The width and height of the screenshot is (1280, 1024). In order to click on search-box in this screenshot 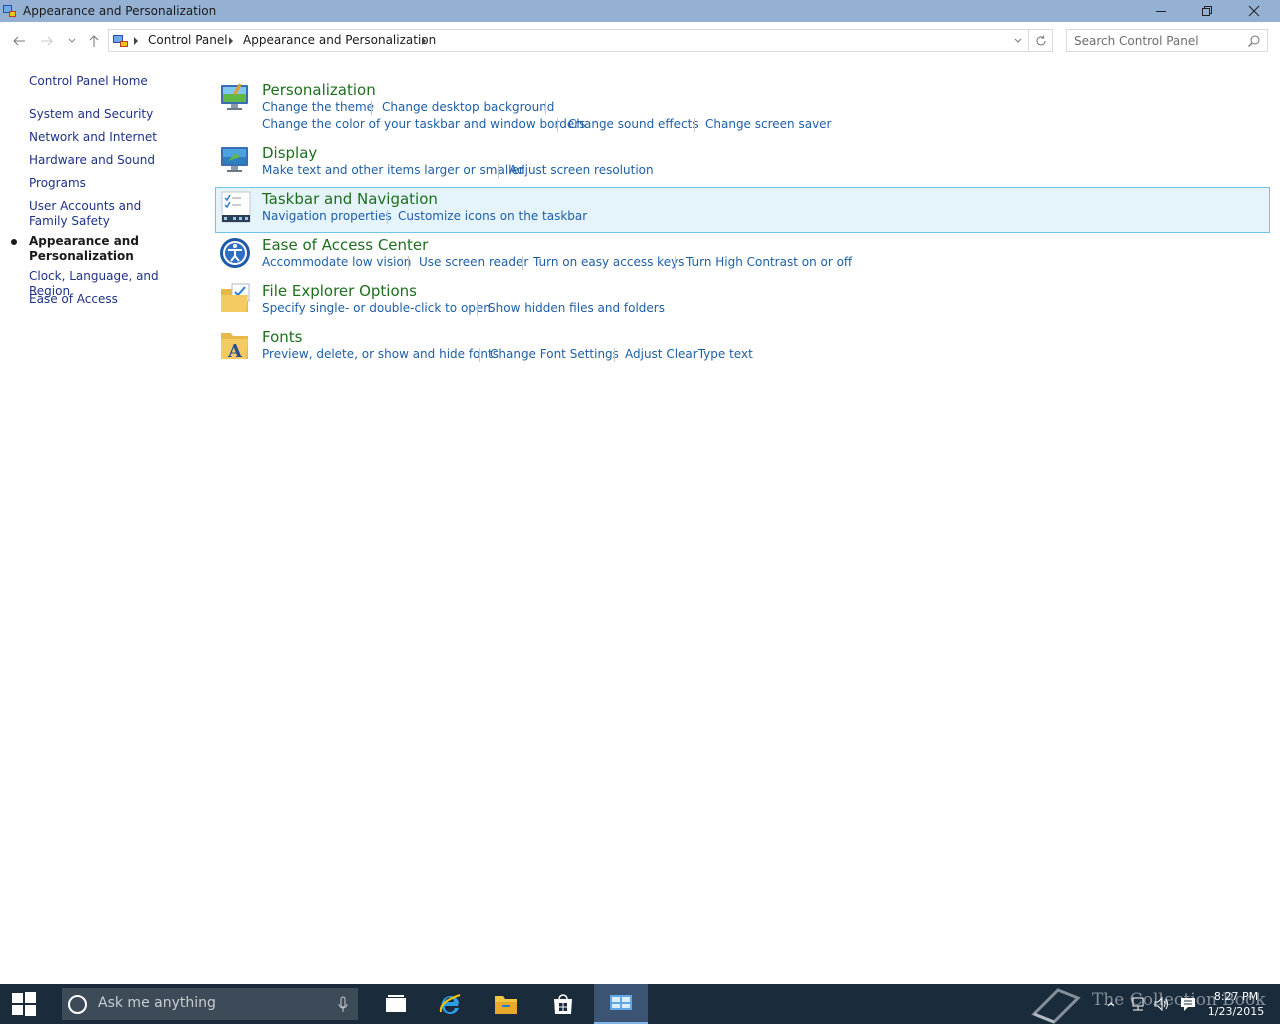, I will do `click(1167, 40)`.